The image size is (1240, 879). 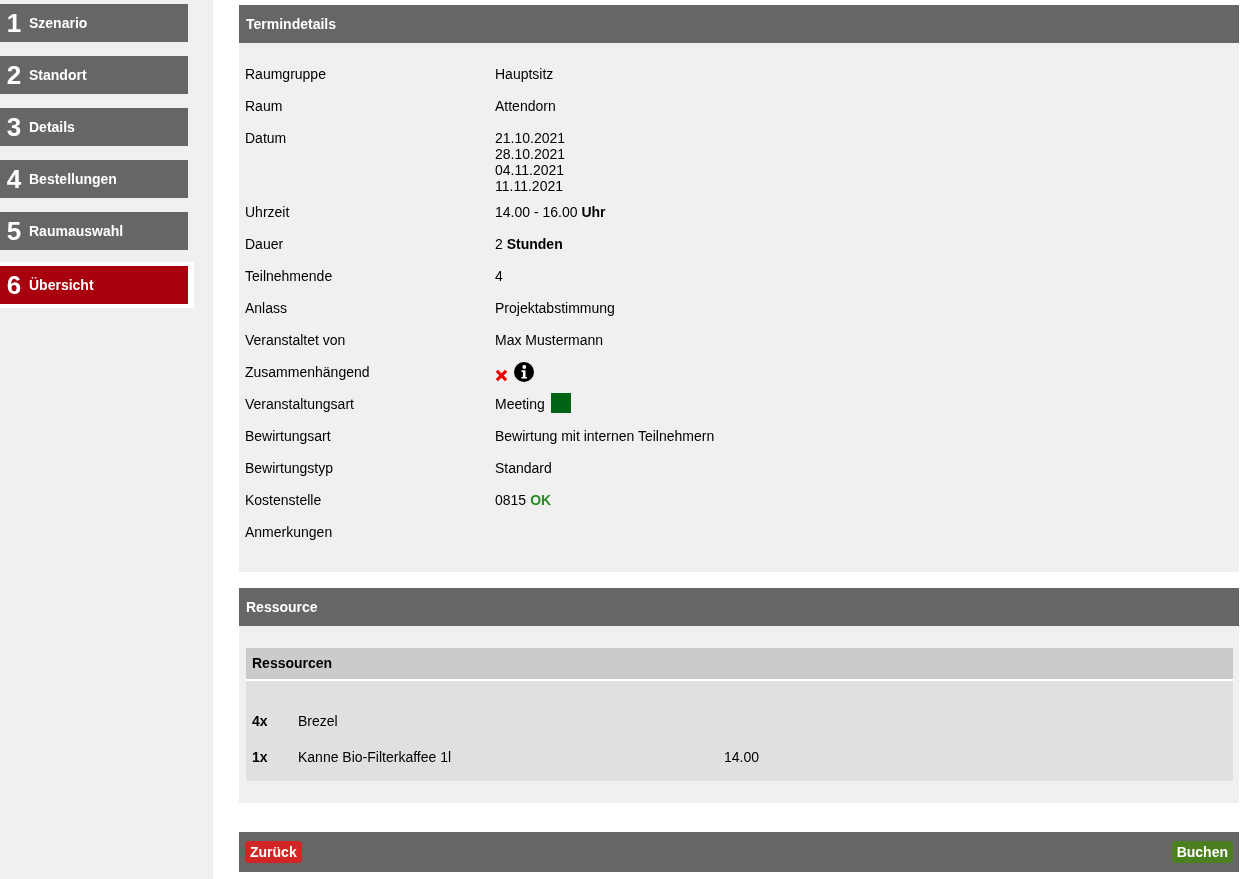 What do you see at coordinates (530, 138) in the screenshot?
I see `date-value: 21.10.2021` at bounding box center [530, 138].